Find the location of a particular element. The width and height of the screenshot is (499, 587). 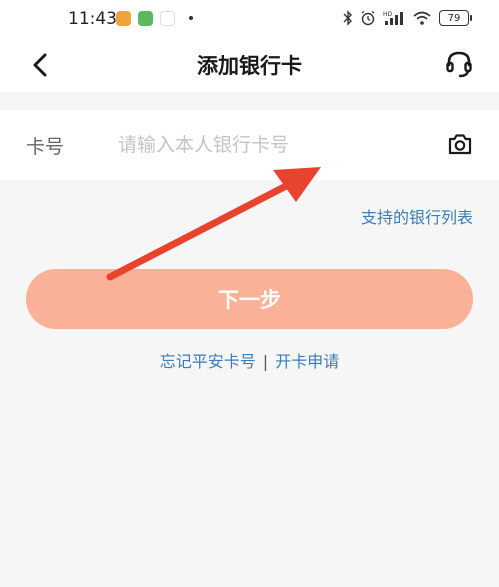

svg-text: HD is located at coordinates (388, 14).